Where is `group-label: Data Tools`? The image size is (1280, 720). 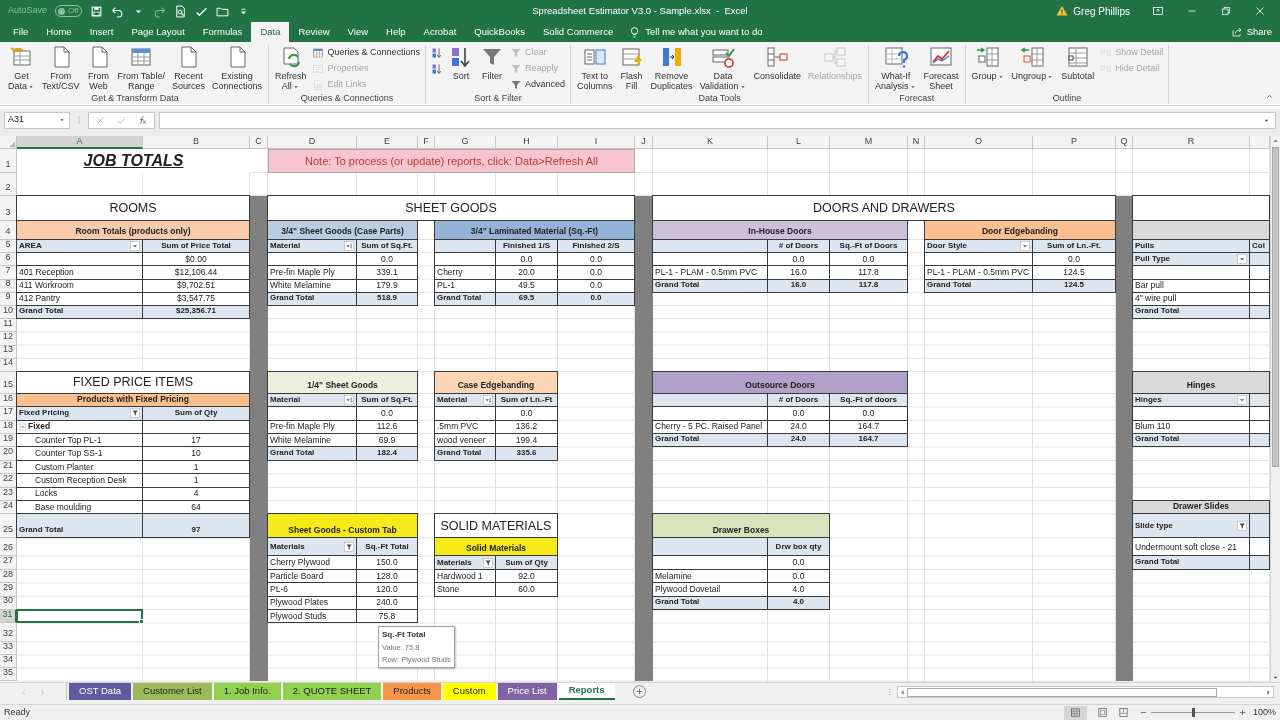
group-label: Data Tools is located at coordinates (719, 98).